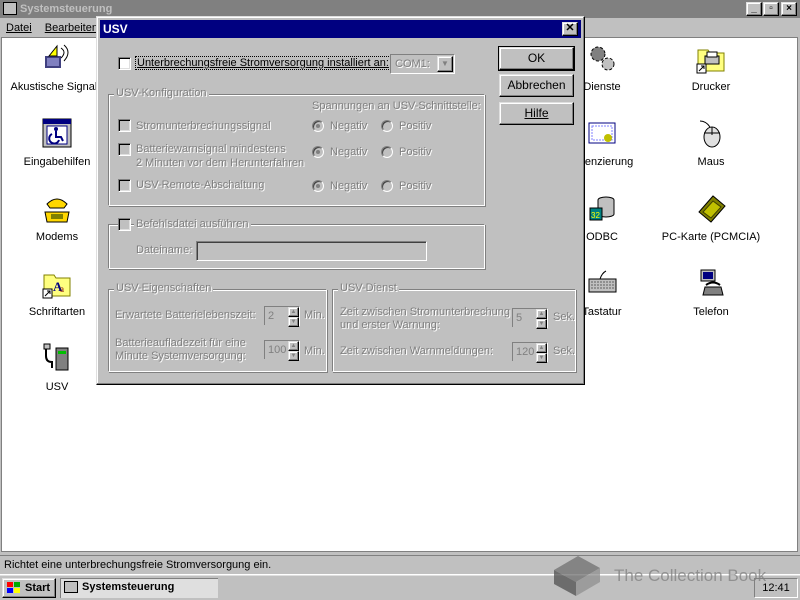 This screenshot has width=800, height=600. What do you see at coordinates (690, 575) in the screenshot?
I see `watermark-text: The Collection Book` at bounding box center [690, 575].